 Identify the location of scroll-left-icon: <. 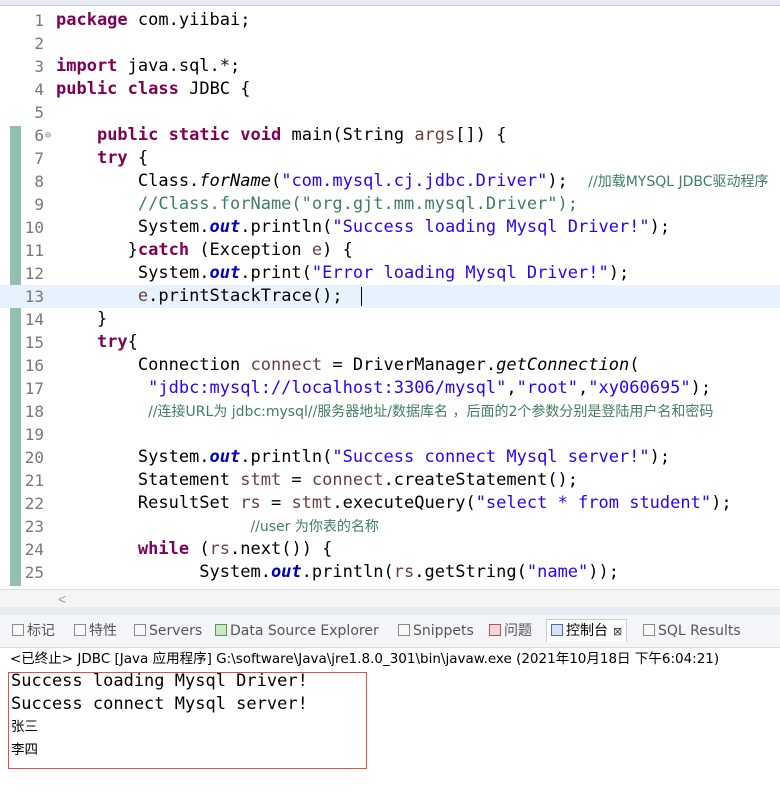
(62, 599).